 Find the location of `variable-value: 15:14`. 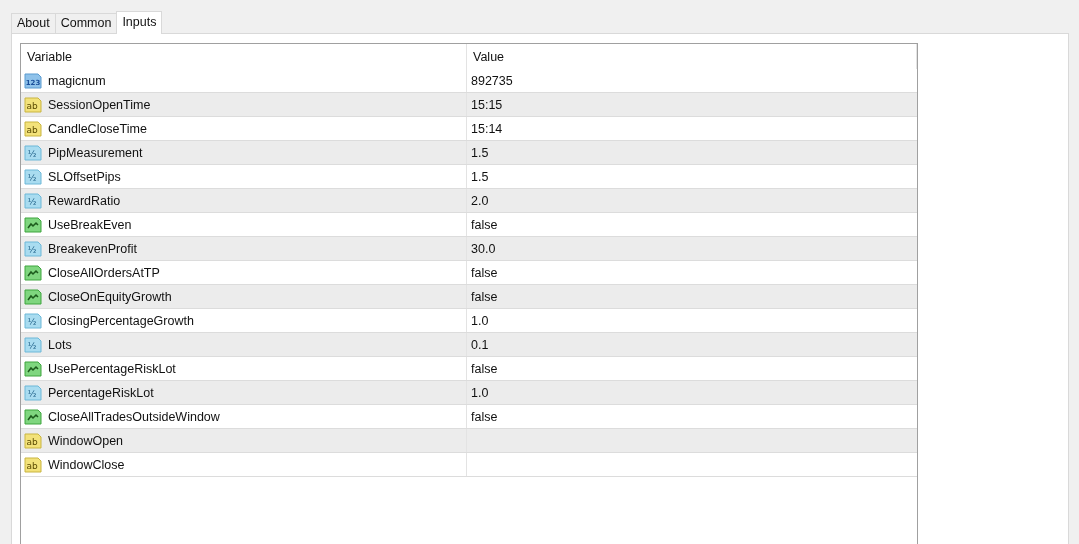

variable-value: 15:14 is located at coordinates (487, 128).